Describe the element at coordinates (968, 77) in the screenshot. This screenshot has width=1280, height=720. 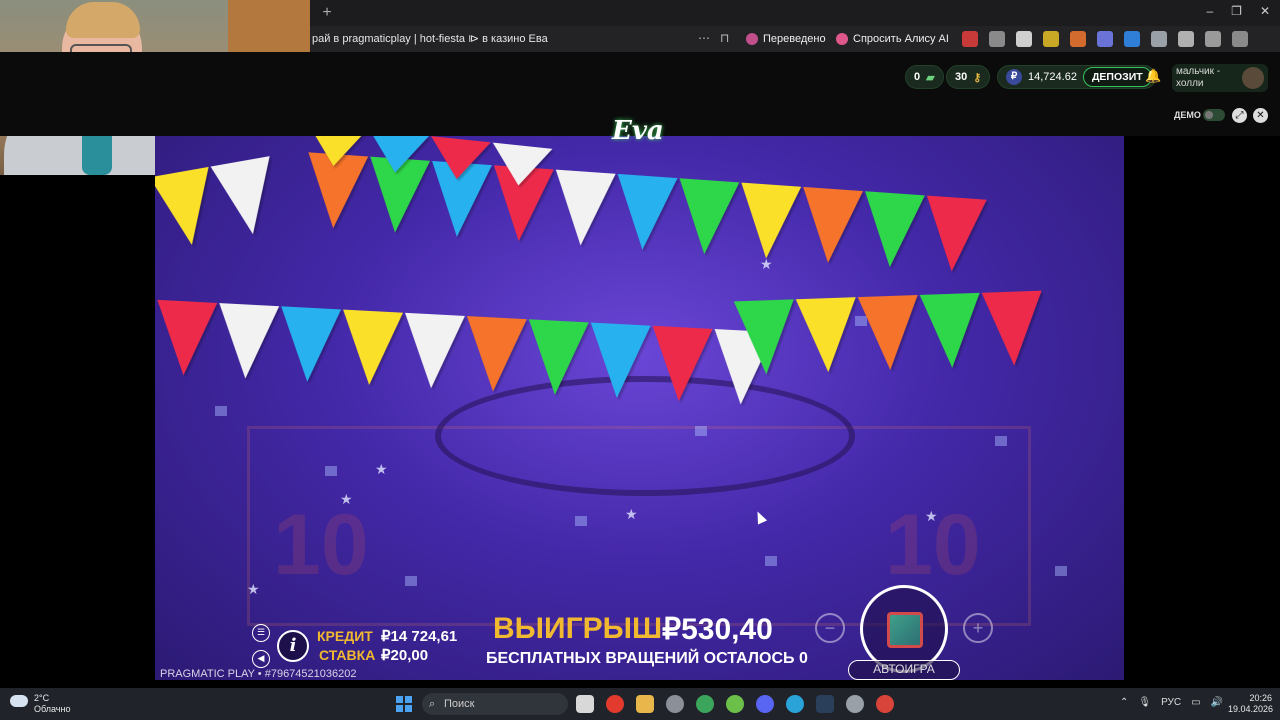
I see `key-counter: 30 ⚷` at that location.